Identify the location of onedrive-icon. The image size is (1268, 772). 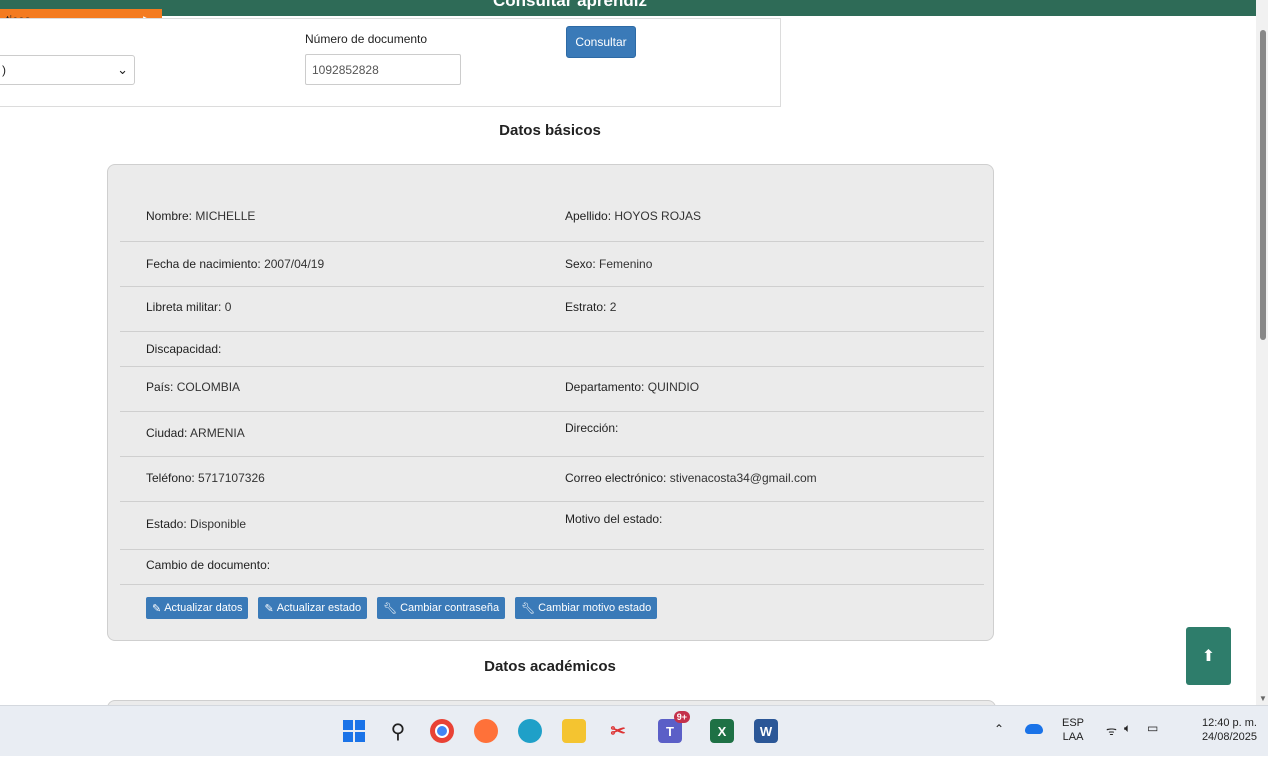
(1034, 729).